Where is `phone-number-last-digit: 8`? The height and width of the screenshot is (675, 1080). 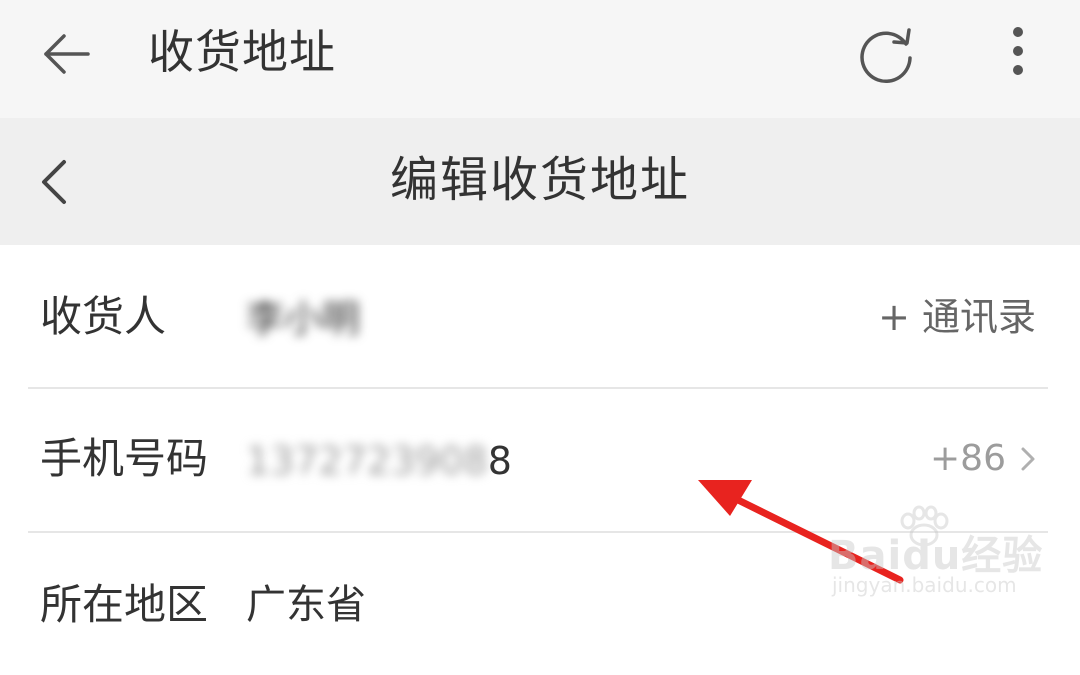
phone-number-last-digit: 8 is located at coordinates (499, 461).